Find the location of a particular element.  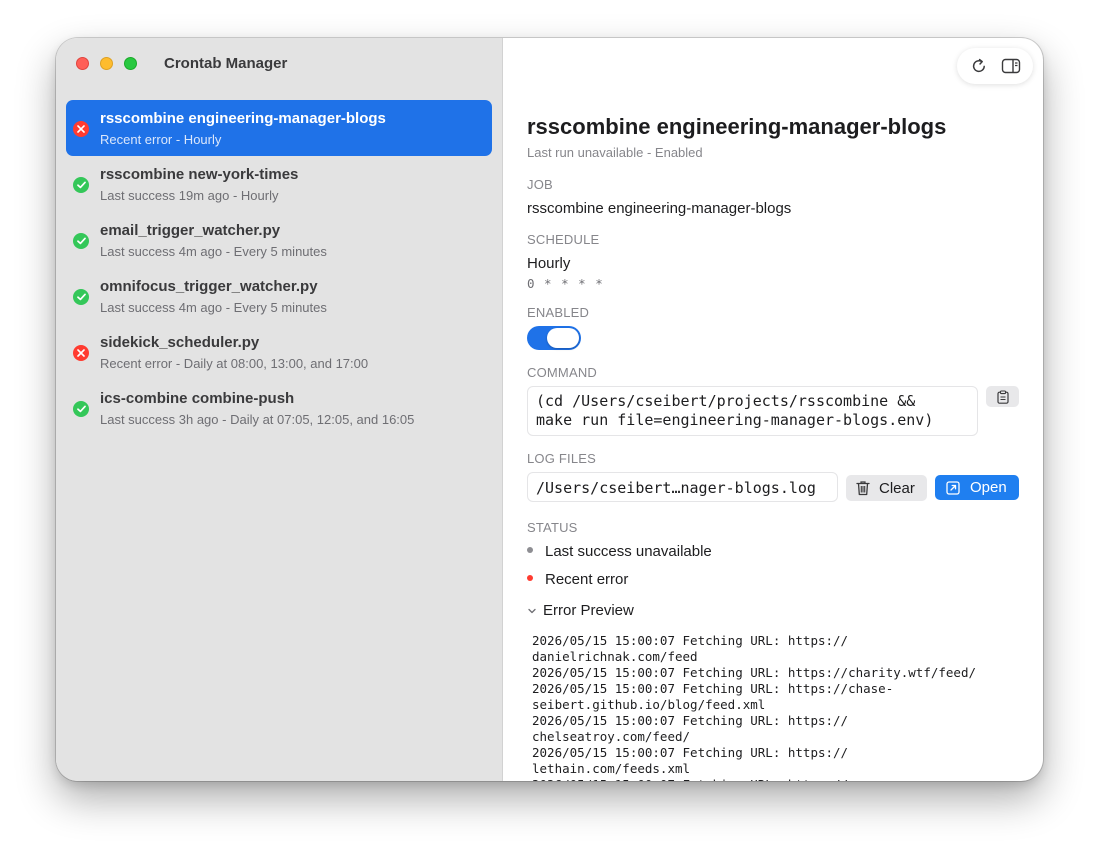

open-button-label: Open is located at coordinates (988, 487).